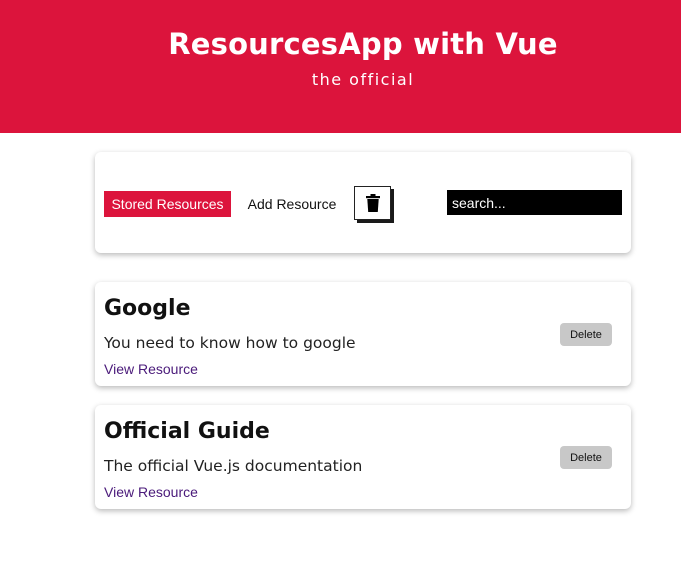  I want to click on resource-description: You need to know how to google, so click(230, 343).